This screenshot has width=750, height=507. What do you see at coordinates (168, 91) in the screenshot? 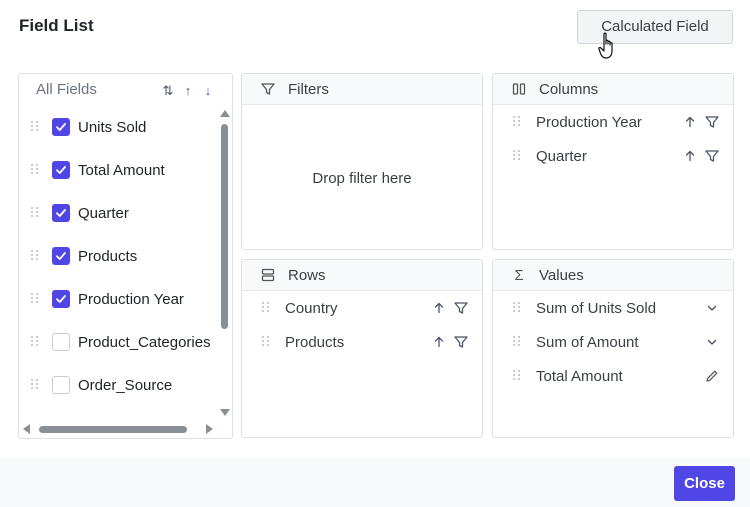
I see `sort-toggle-icon: ⇅` at bounding box center [168, 91].